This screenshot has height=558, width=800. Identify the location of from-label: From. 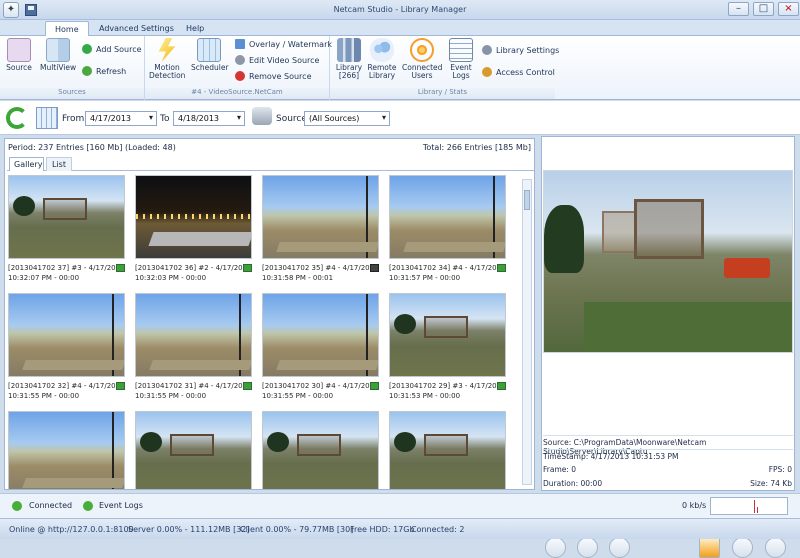
(73, 119).